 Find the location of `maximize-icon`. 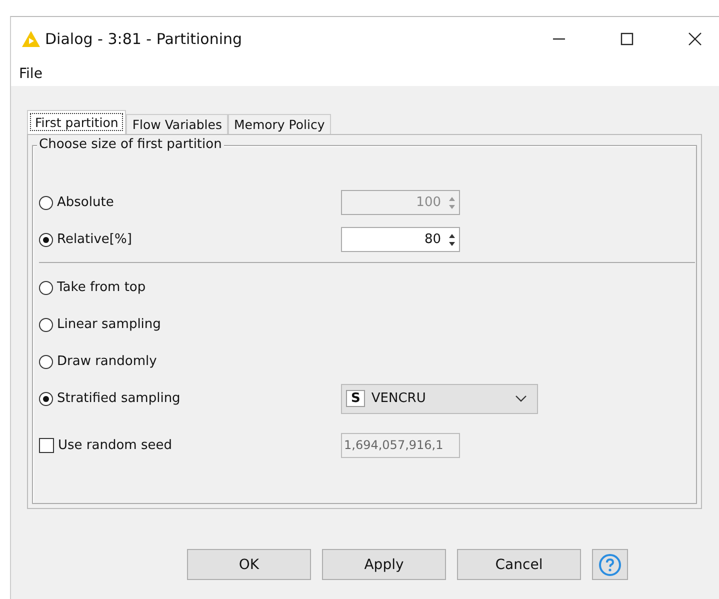

maximize-icon is located at coordinates (627, 39).